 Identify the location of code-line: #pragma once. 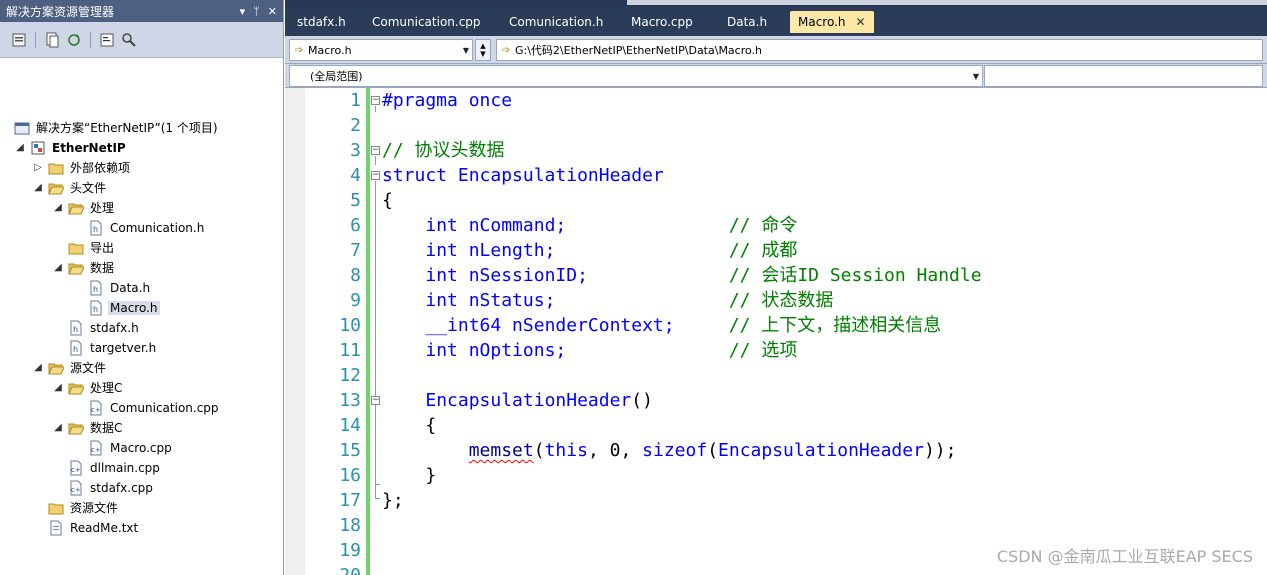
(447, 100).